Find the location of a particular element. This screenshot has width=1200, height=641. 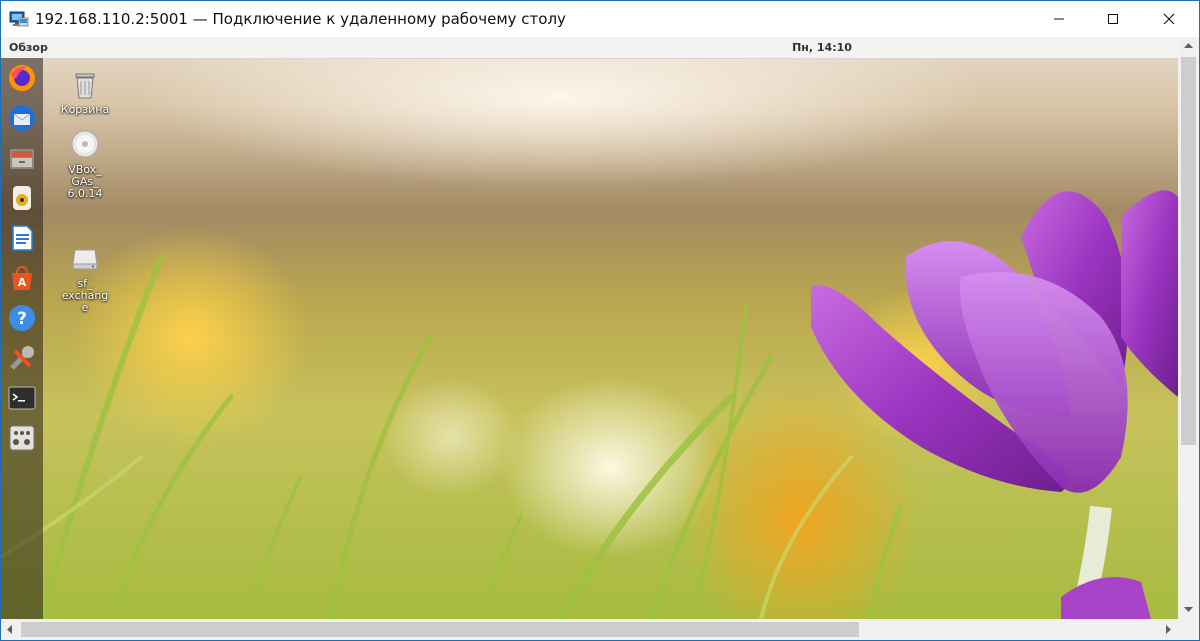

dock-item-files is located at coordinates (22, 158).